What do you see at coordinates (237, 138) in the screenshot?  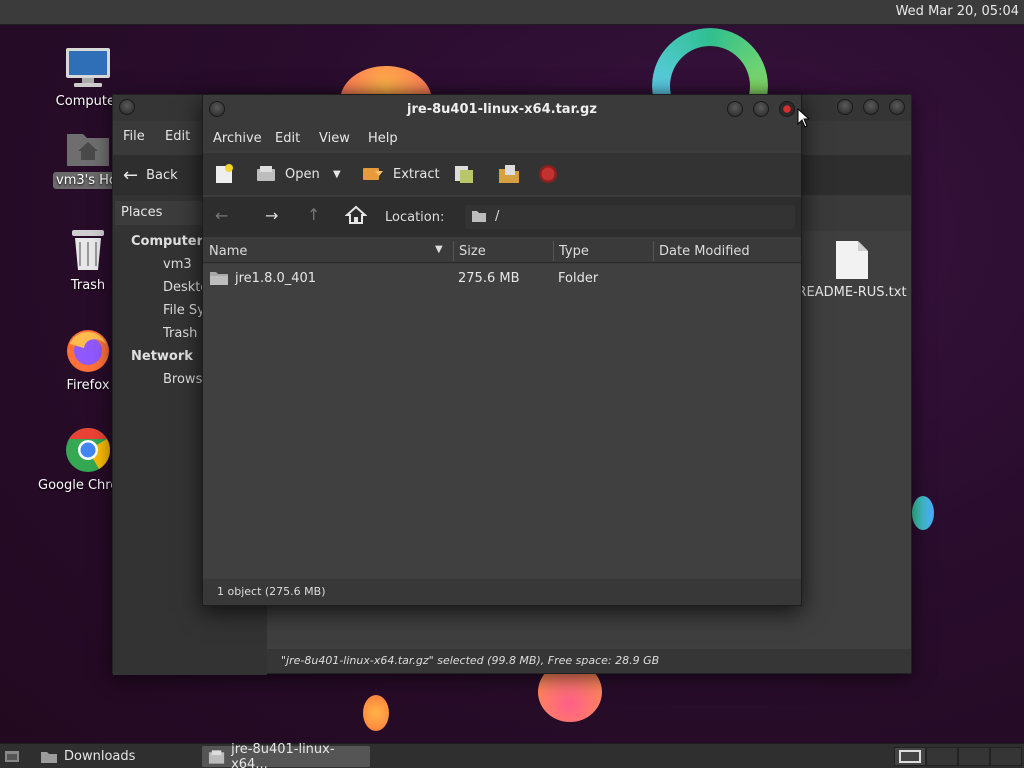 I see `menu-archive: Archive` at bounding box center [237, 138].